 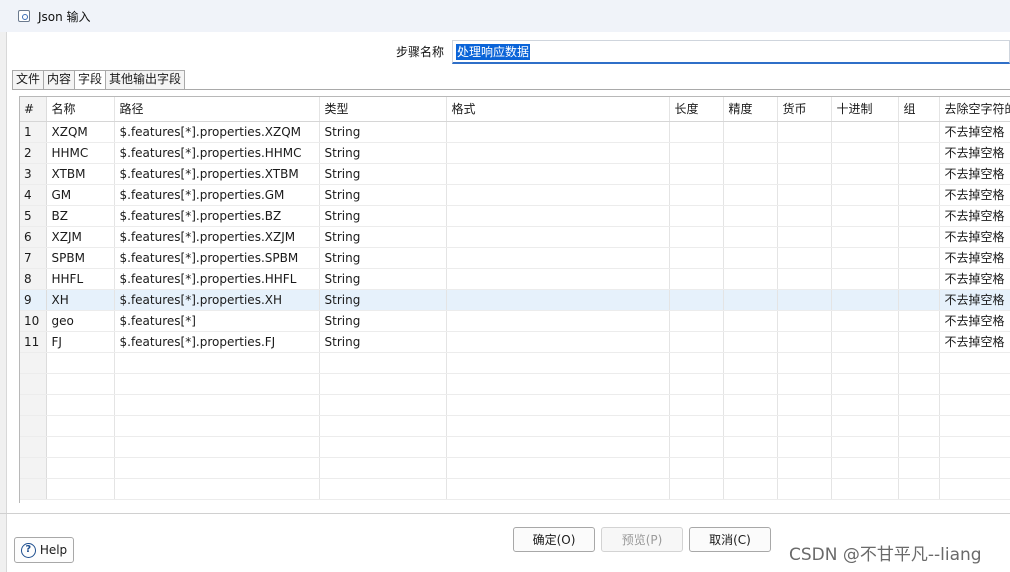 What do you see at coordinates (80, 300) in the screenshot?
I see `field-name-cell: XH` at bounding box center [80, 300].